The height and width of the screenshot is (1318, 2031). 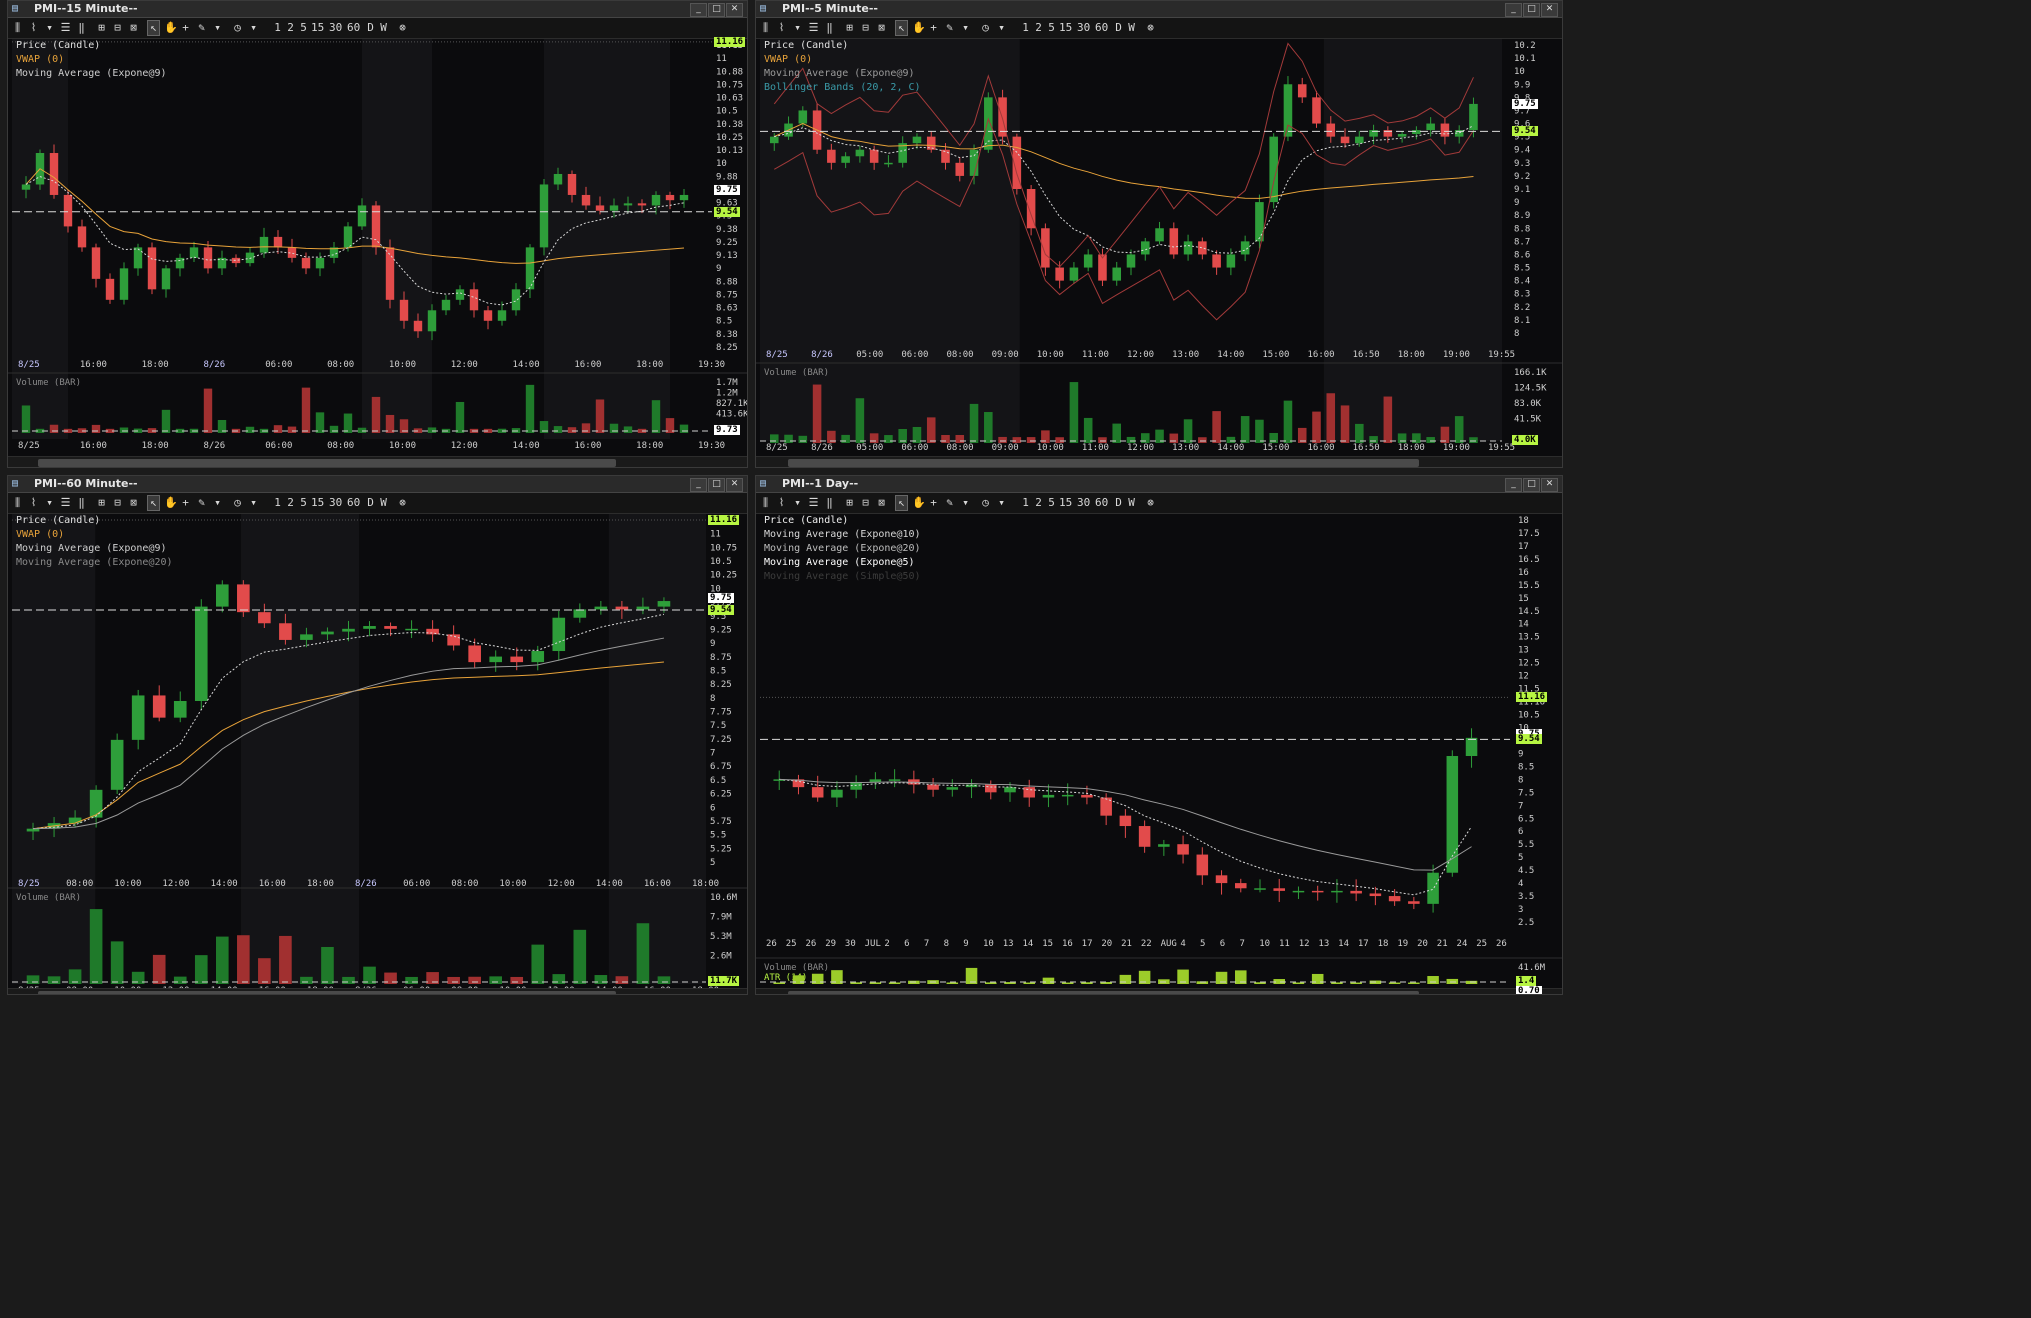 I want to click on price-axis-label: 9.38, so click(x=727, y=230).